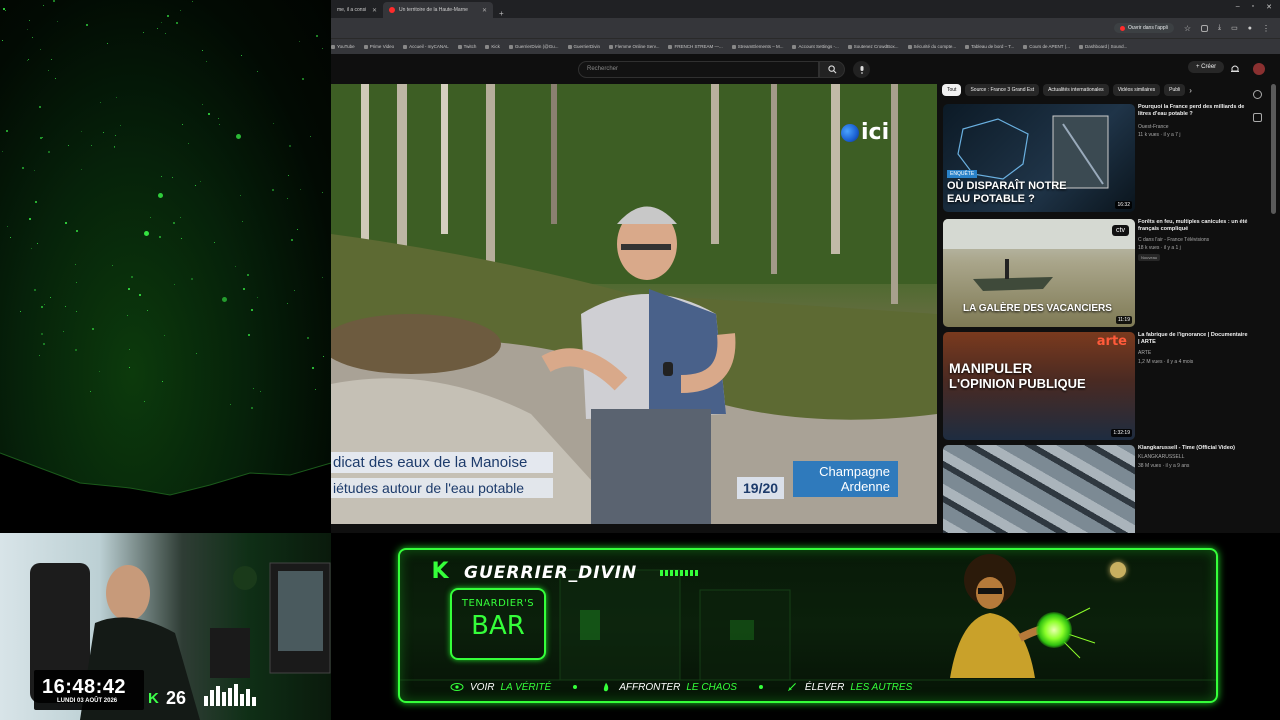 The height and width of the screenshot is (720, 1280). What do you see at coordinates (1187, 28) in the screenshot?
I see `star-icon: ☆` at bounding box center [1187, 28].